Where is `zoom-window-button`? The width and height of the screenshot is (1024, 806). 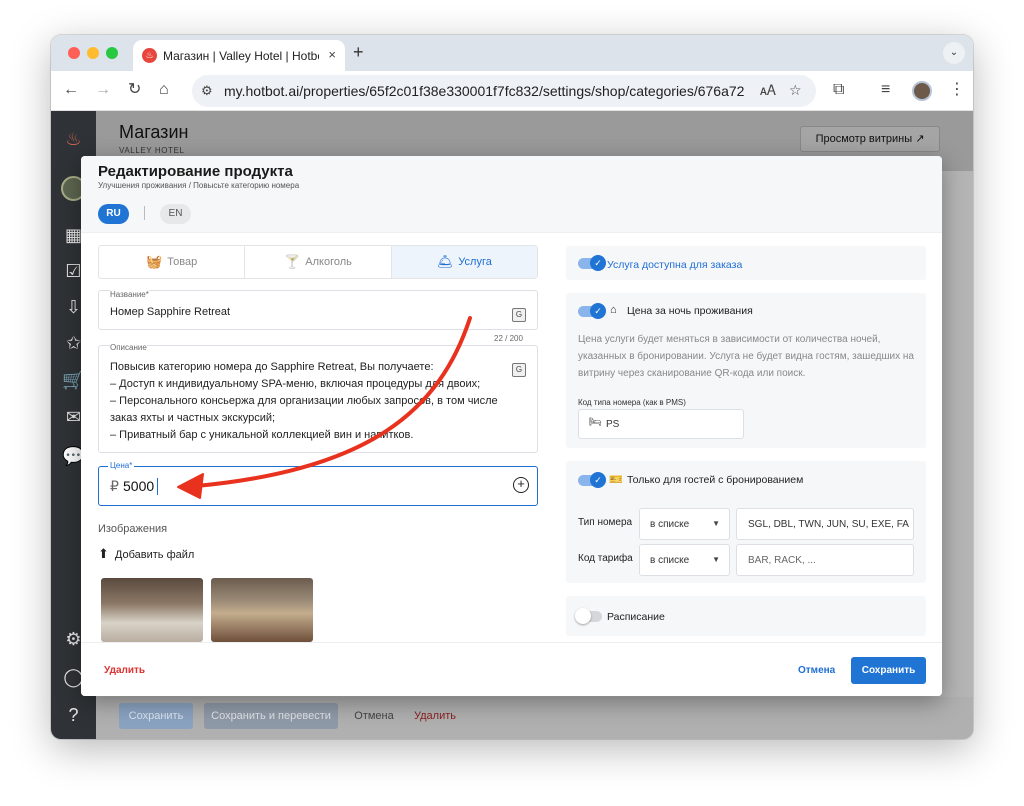 zoom-window-button is located at coordinates (112, 53).